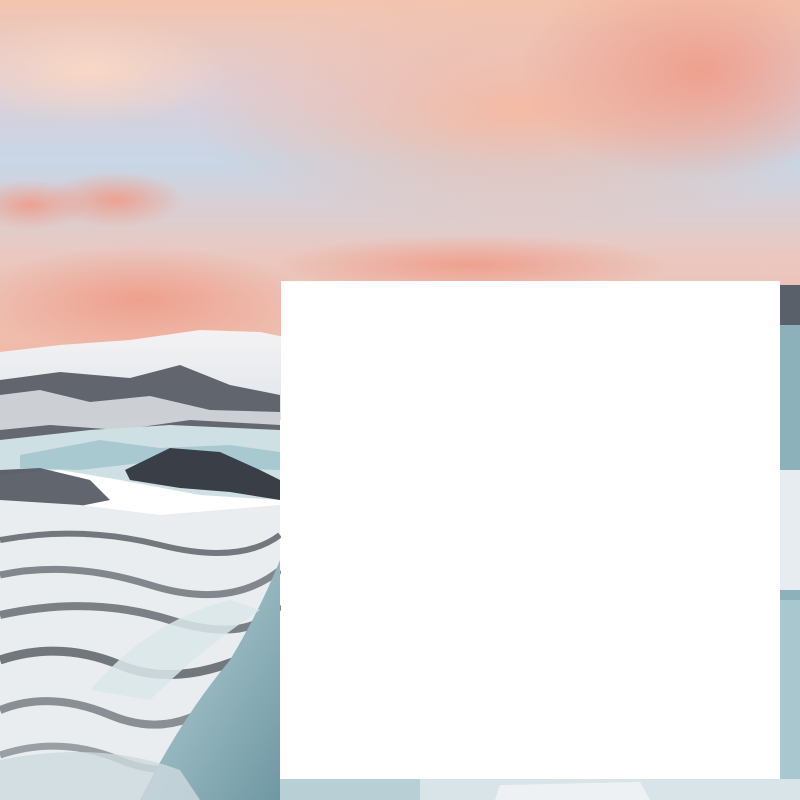  What do you see at coordinates (790, 305) in the screenshot?
I see `rock-strip-right` at bounding box center [790, 305].